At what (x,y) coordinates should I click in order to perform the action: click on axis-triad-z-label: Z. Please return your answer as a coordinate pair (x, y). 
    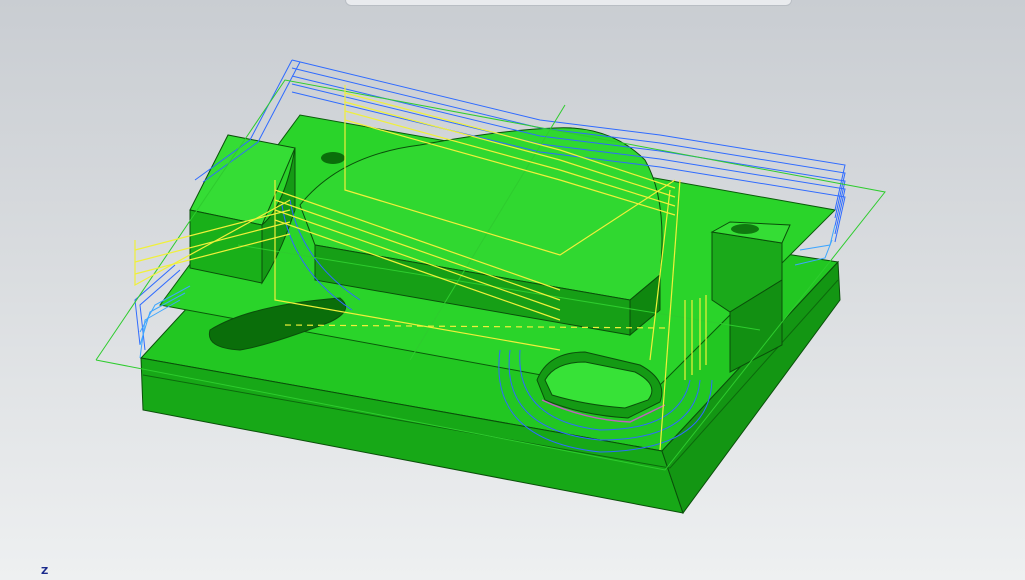
    Looking at the image, I should click on (45, 571).